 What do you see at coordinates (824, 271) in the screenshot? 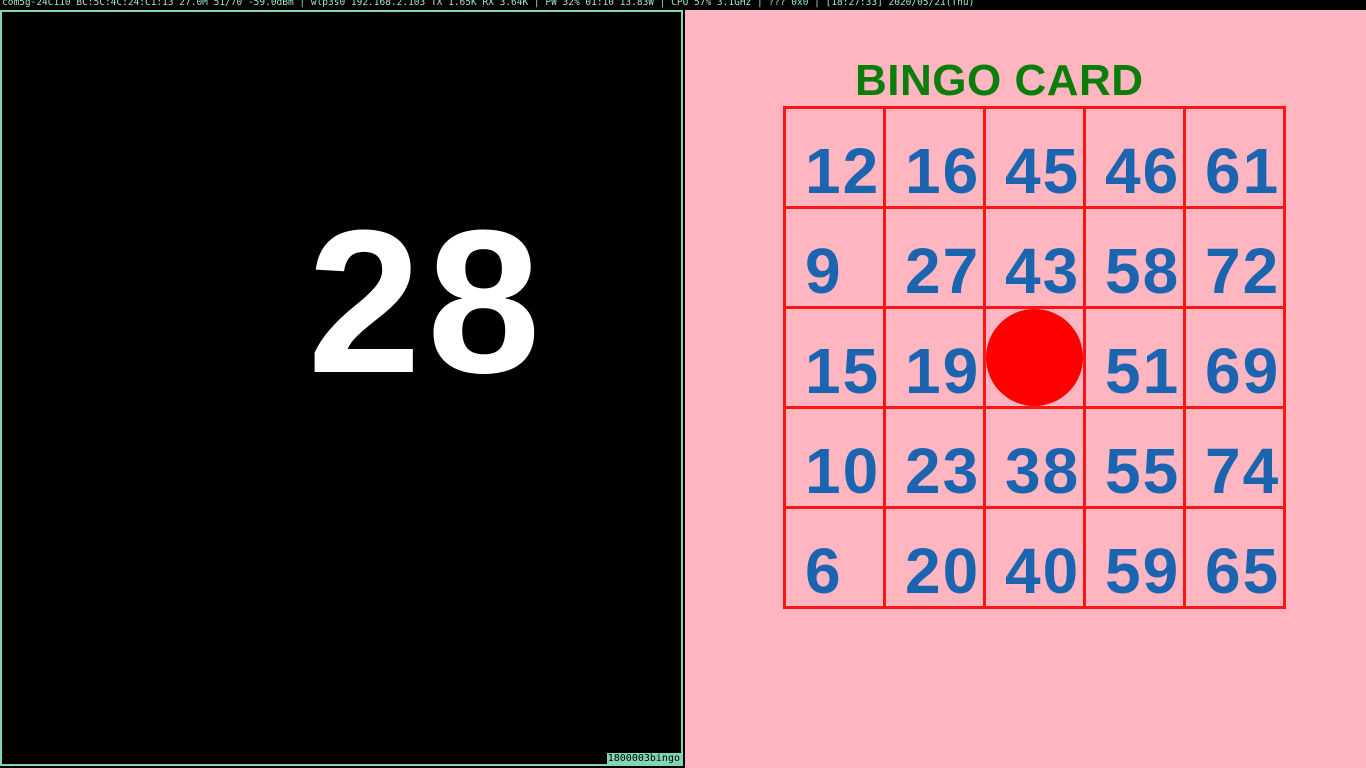
I see `bingo-number: 9` at bounding box center [824, 271].